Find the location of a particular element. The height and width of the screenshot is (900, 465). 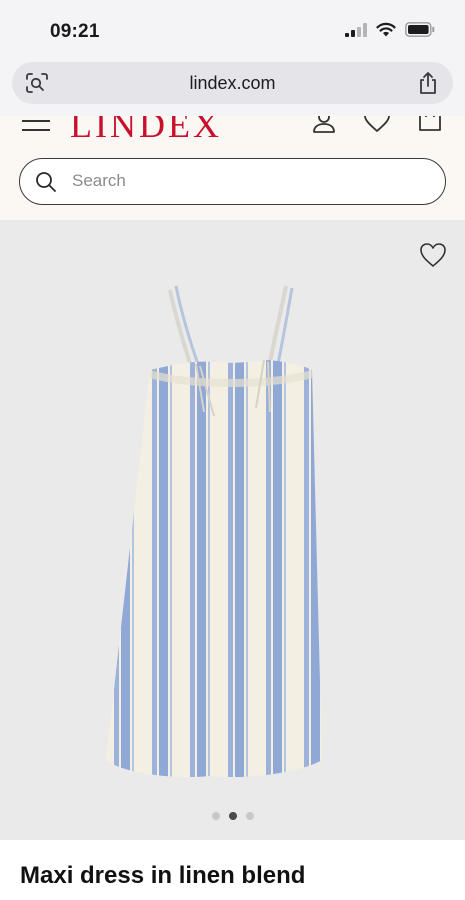

wifi-icon is located at coordinates (386, 29).